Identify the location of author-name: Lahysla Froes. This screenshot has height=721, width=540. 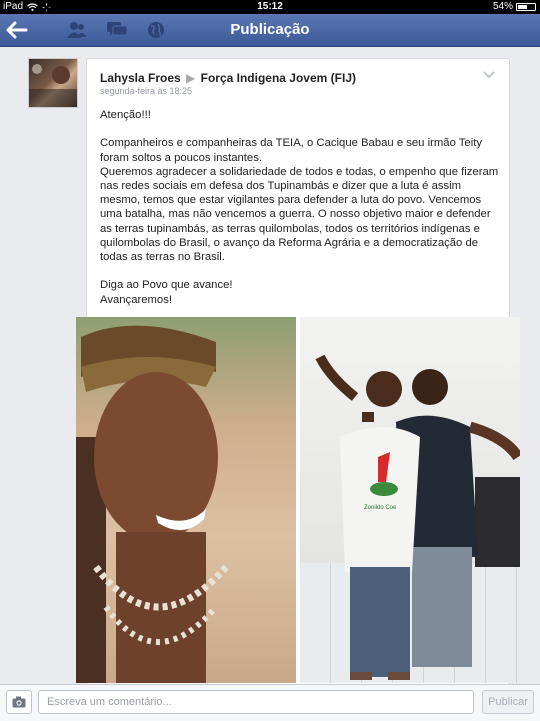
(140, 78).